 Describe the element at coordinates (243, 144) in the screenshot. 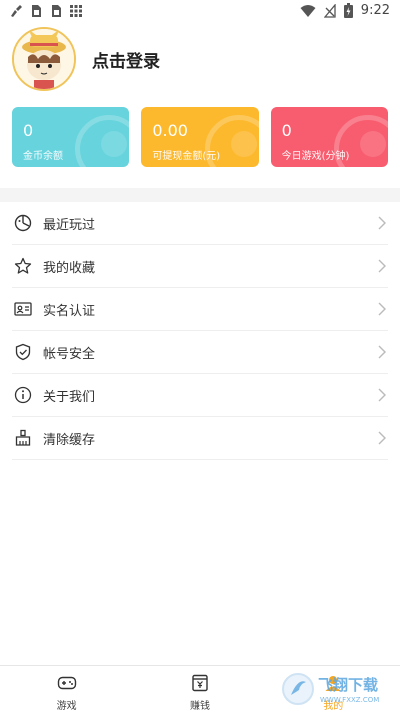

I see `yuan-watermark-inner` at that location.